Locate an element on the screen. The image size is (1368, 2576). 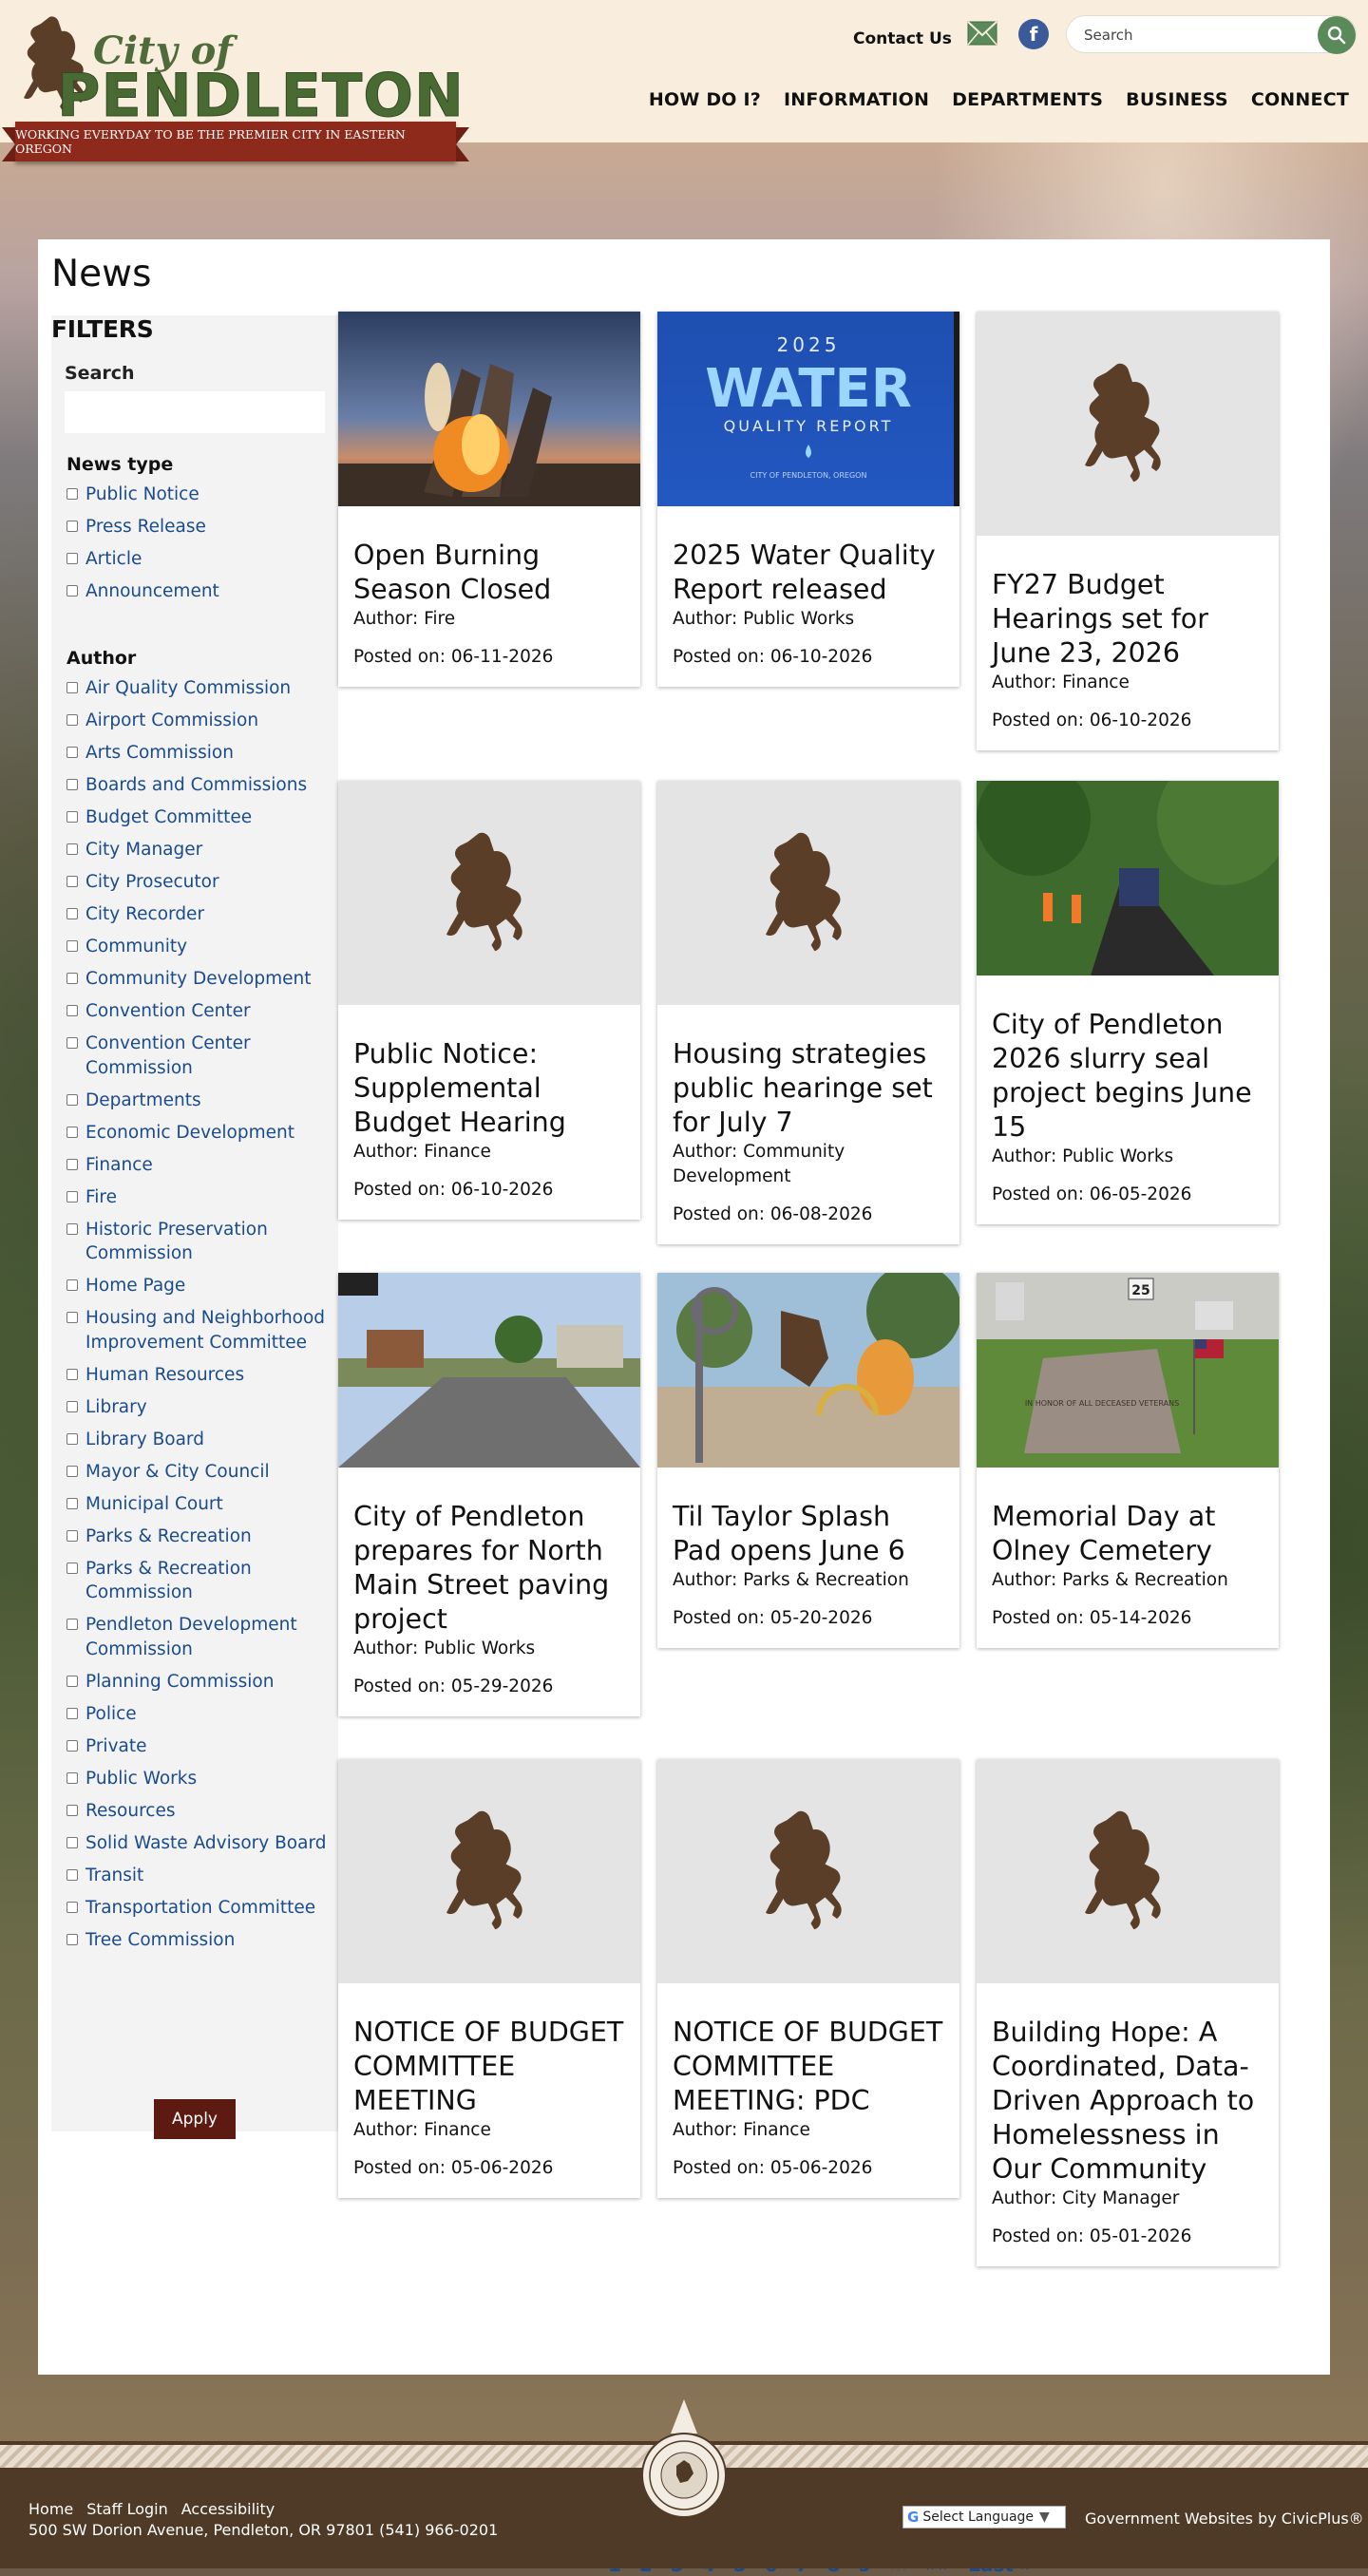
filter-author-departments: Departments is located at coordinates (201, 1101).